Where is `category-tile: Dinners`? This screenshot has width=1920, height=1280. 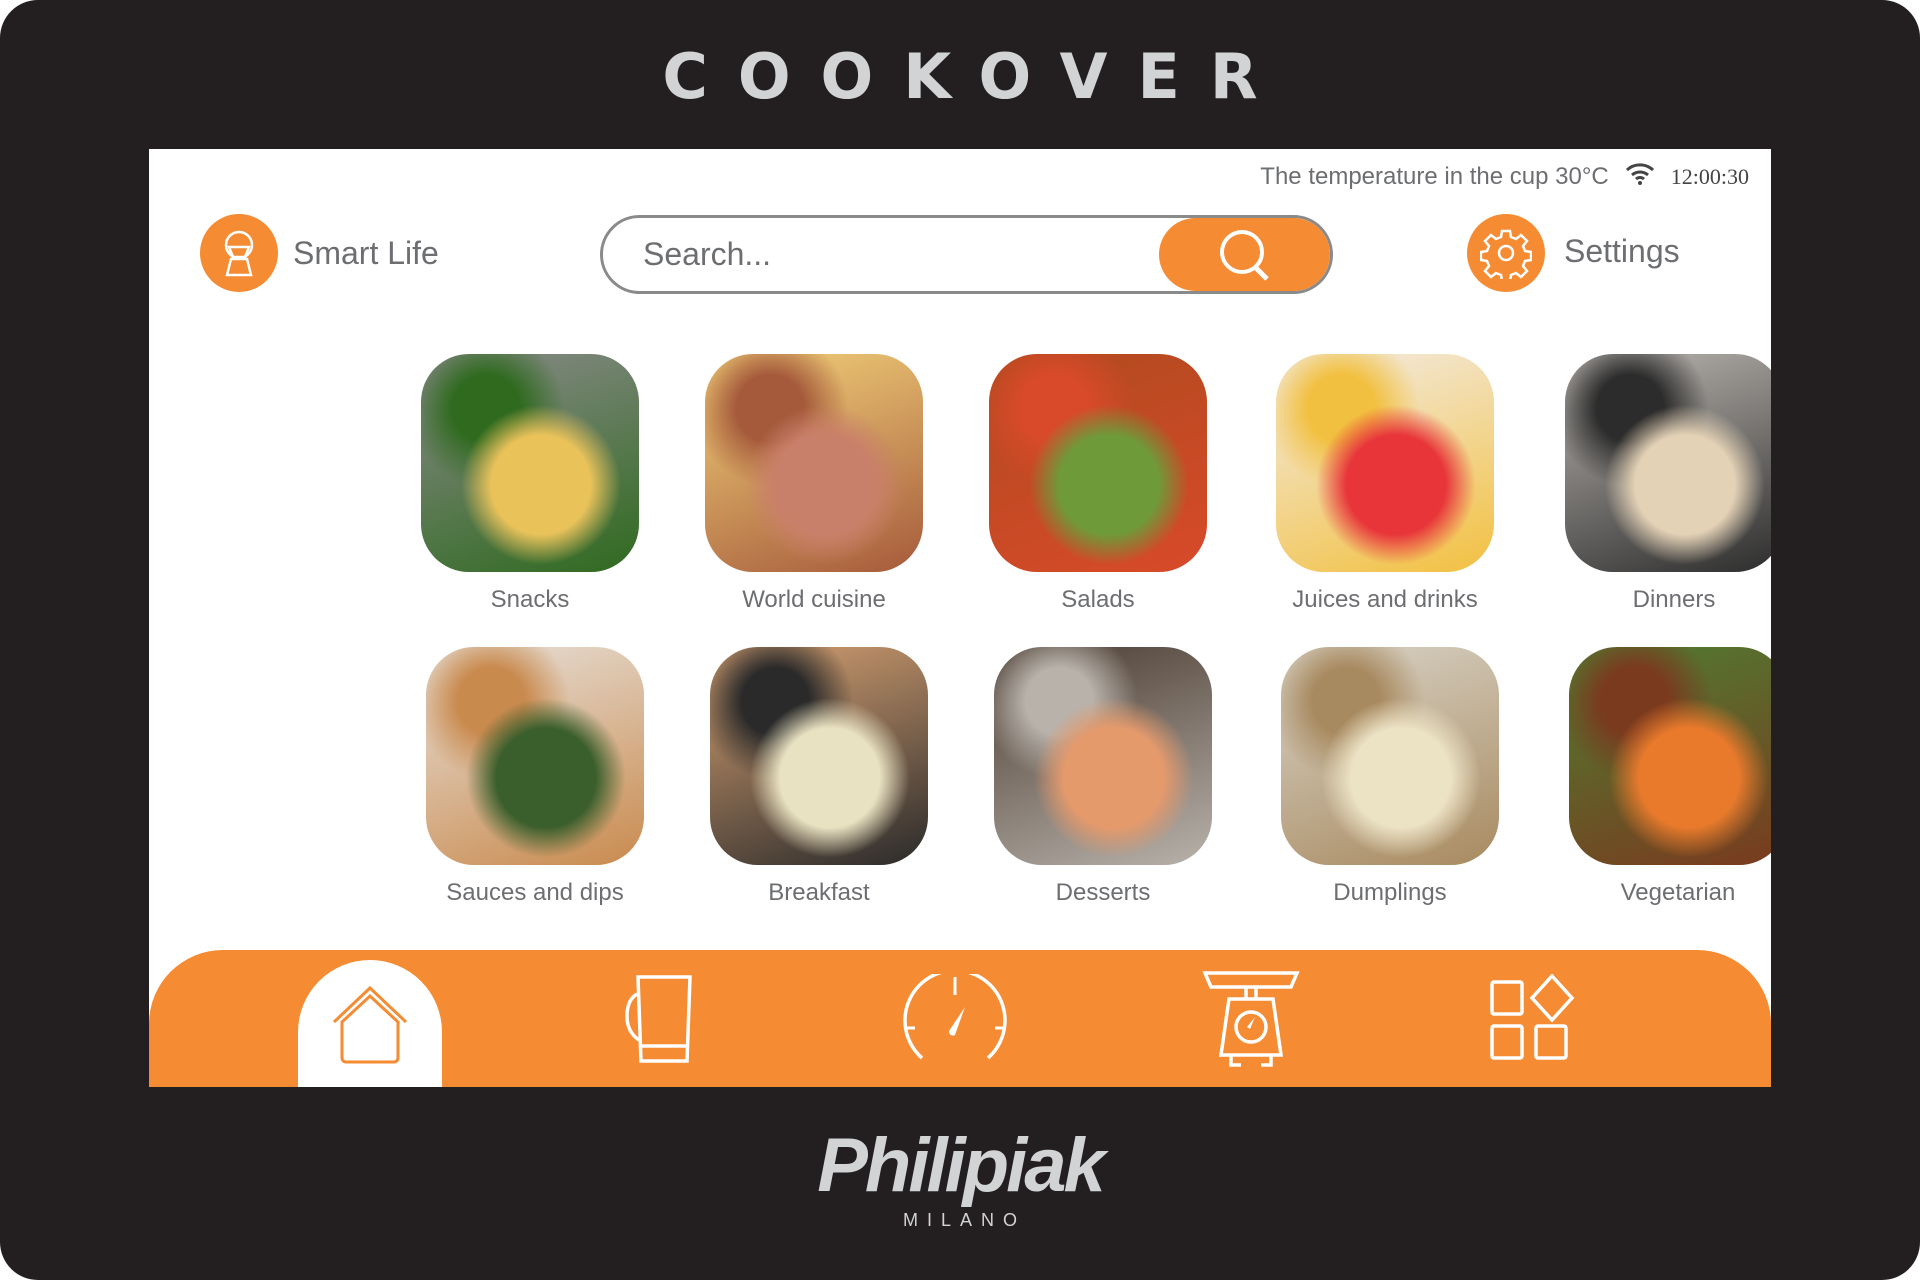
category-tile: Dinners is located at coordinates (1662, 484).